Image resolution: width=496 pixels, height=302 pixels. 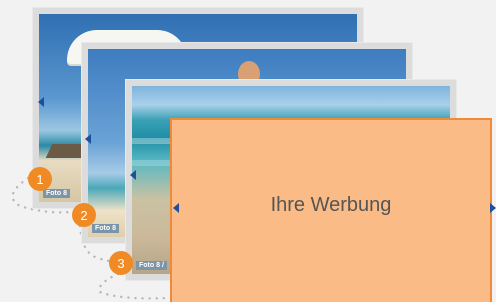 What do you see at coordinates (176, 208) in the screenshot?
I see `ad-prev-arrow-icon` at bounding box center [176, 208].